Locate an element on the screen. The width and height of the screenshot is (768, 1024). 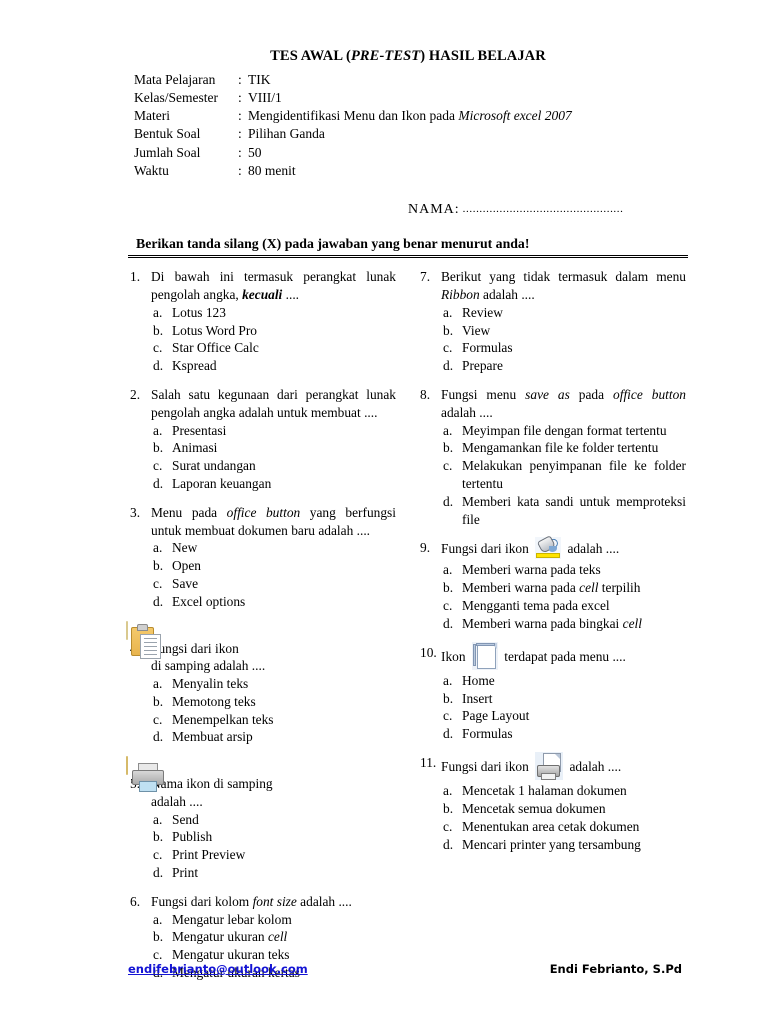
answer-option: b. Insert is located at coordinates (564, 699).